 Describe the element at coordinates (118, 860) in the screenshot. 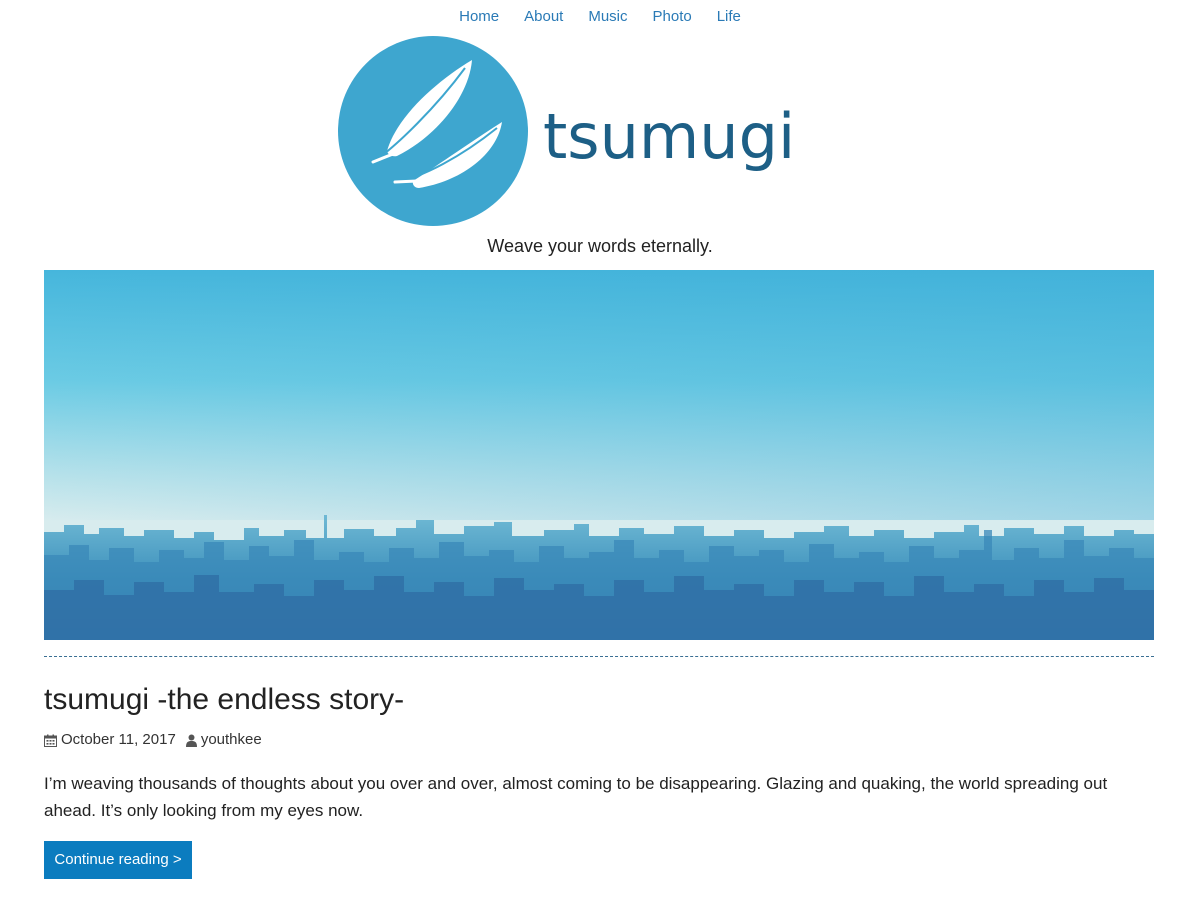

I see `continue-reading-button: Continue reading >` at that location.